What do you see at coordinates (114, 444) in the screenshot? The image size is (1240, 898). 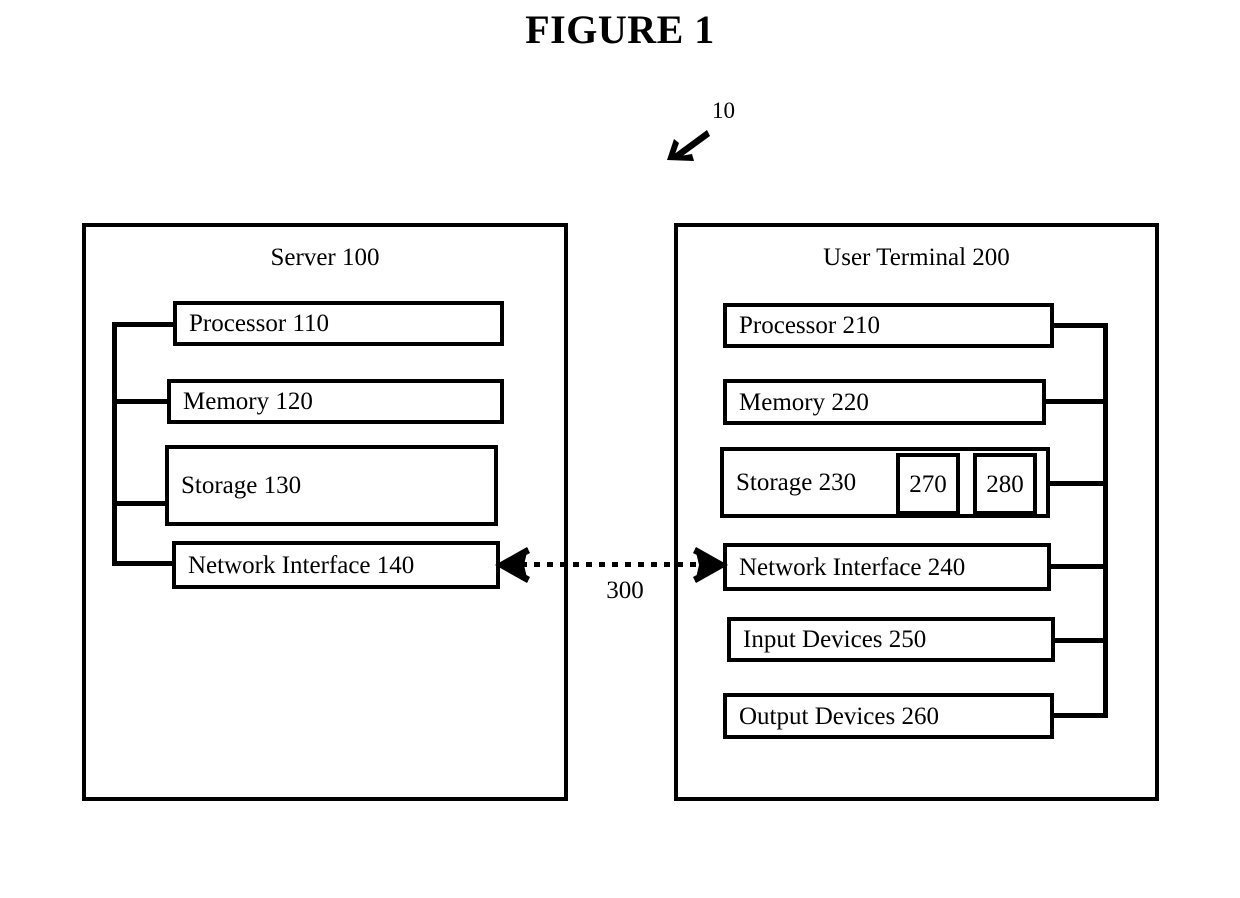 I see `server-bus-vertical` at bounding box center [114, 444].